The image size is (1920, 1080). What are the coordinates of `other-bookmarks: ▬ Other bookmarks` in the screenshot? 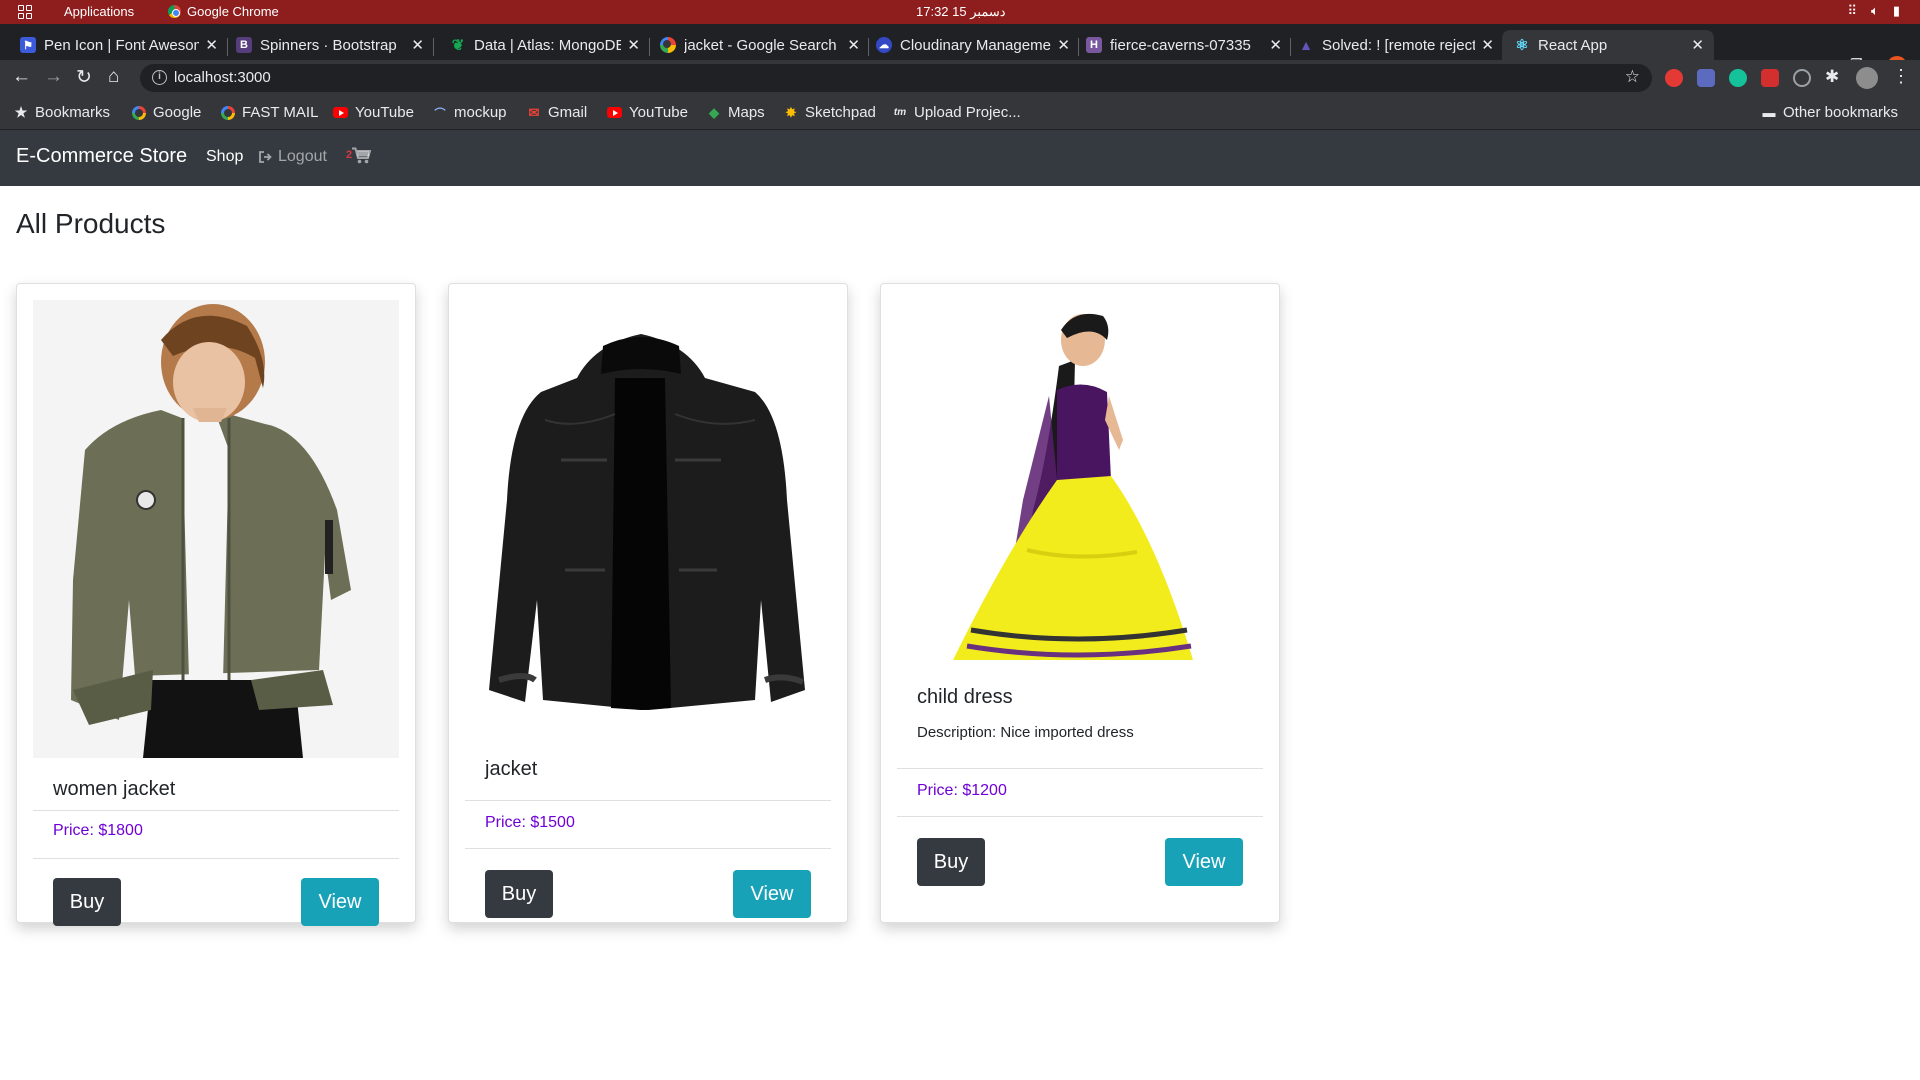 It's located at (1830, 112).